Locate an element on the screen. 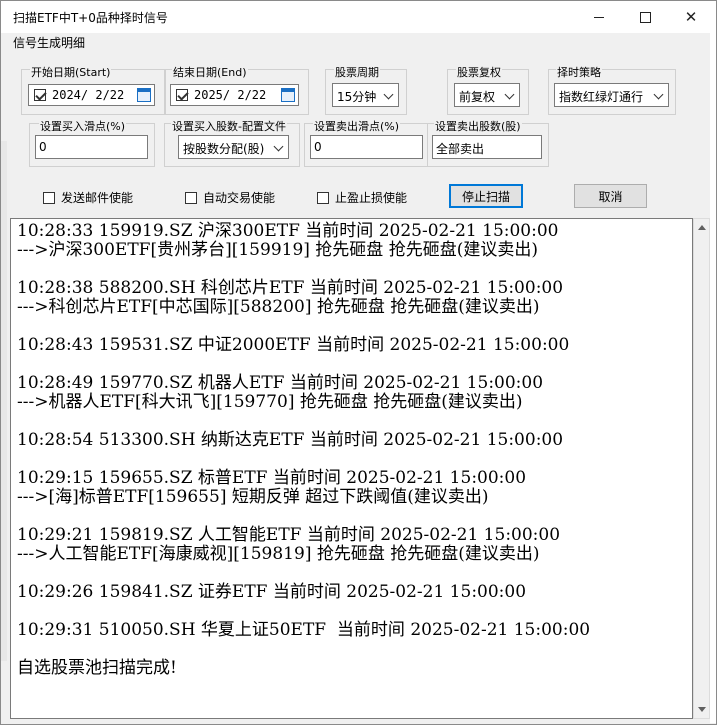 This screenshot has height=725, width=717. stock-adjust-label: 股票复权 is located at coordinates (479, 72).